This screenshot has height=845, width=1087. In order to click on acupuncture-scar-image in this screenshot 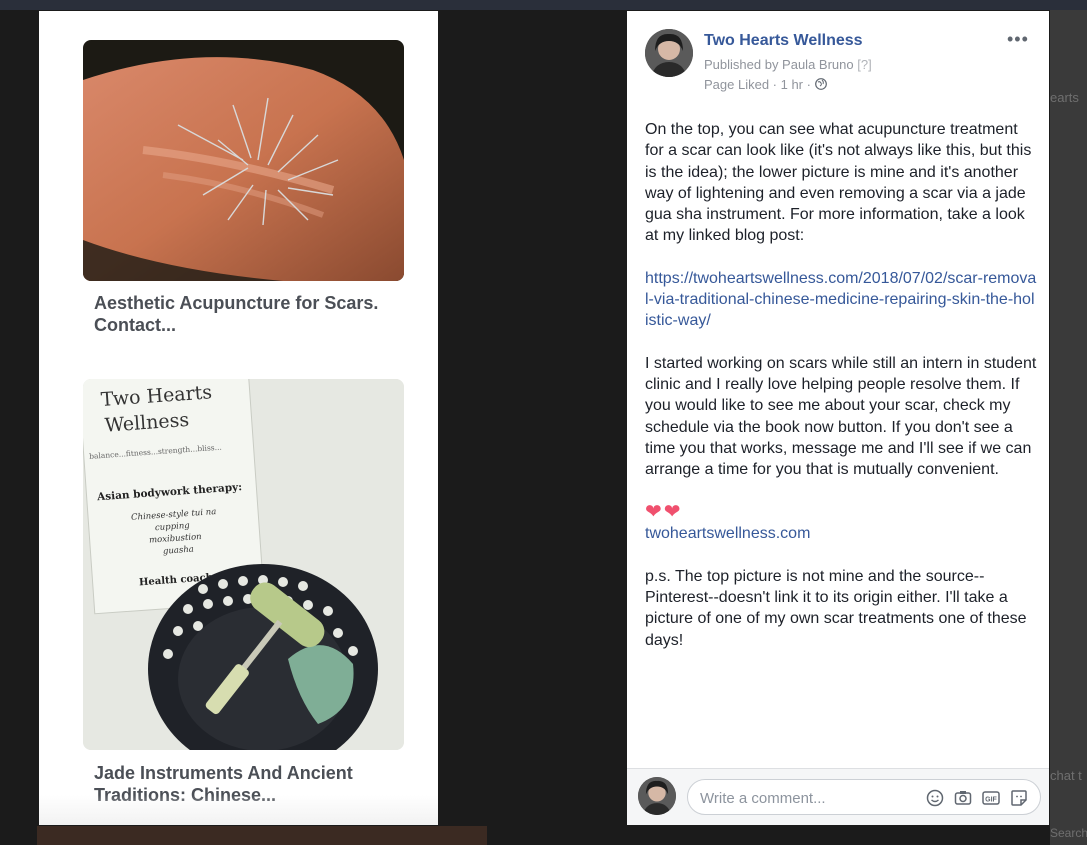, I will do `click(243, 160)`.